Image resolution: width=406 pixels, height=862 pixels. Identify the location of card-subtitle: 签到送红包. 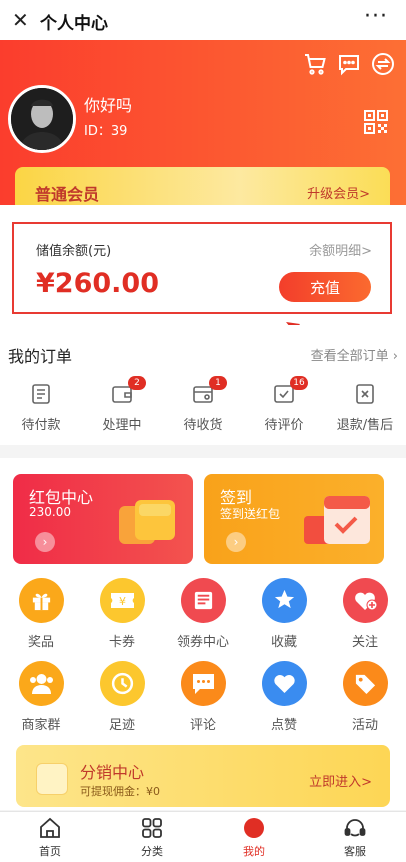
(250, 514).